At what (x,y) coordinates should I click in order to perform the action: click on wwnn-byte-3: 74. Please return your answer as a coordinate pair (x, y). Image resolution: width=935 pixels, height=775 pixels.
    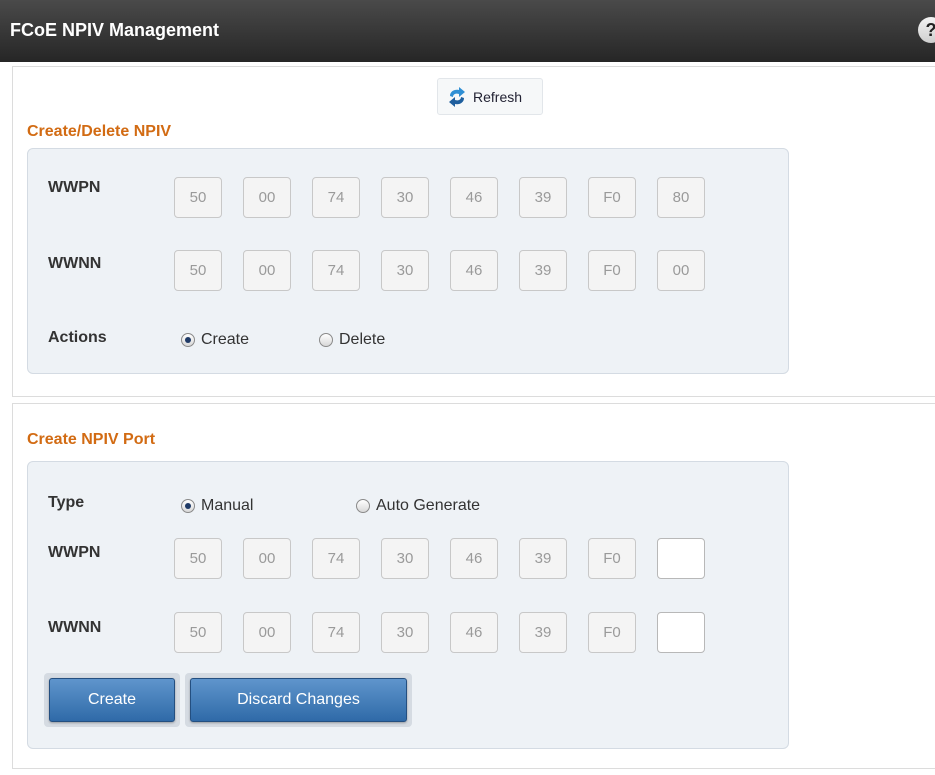
    Looking at the image, I should click on (336, 270).